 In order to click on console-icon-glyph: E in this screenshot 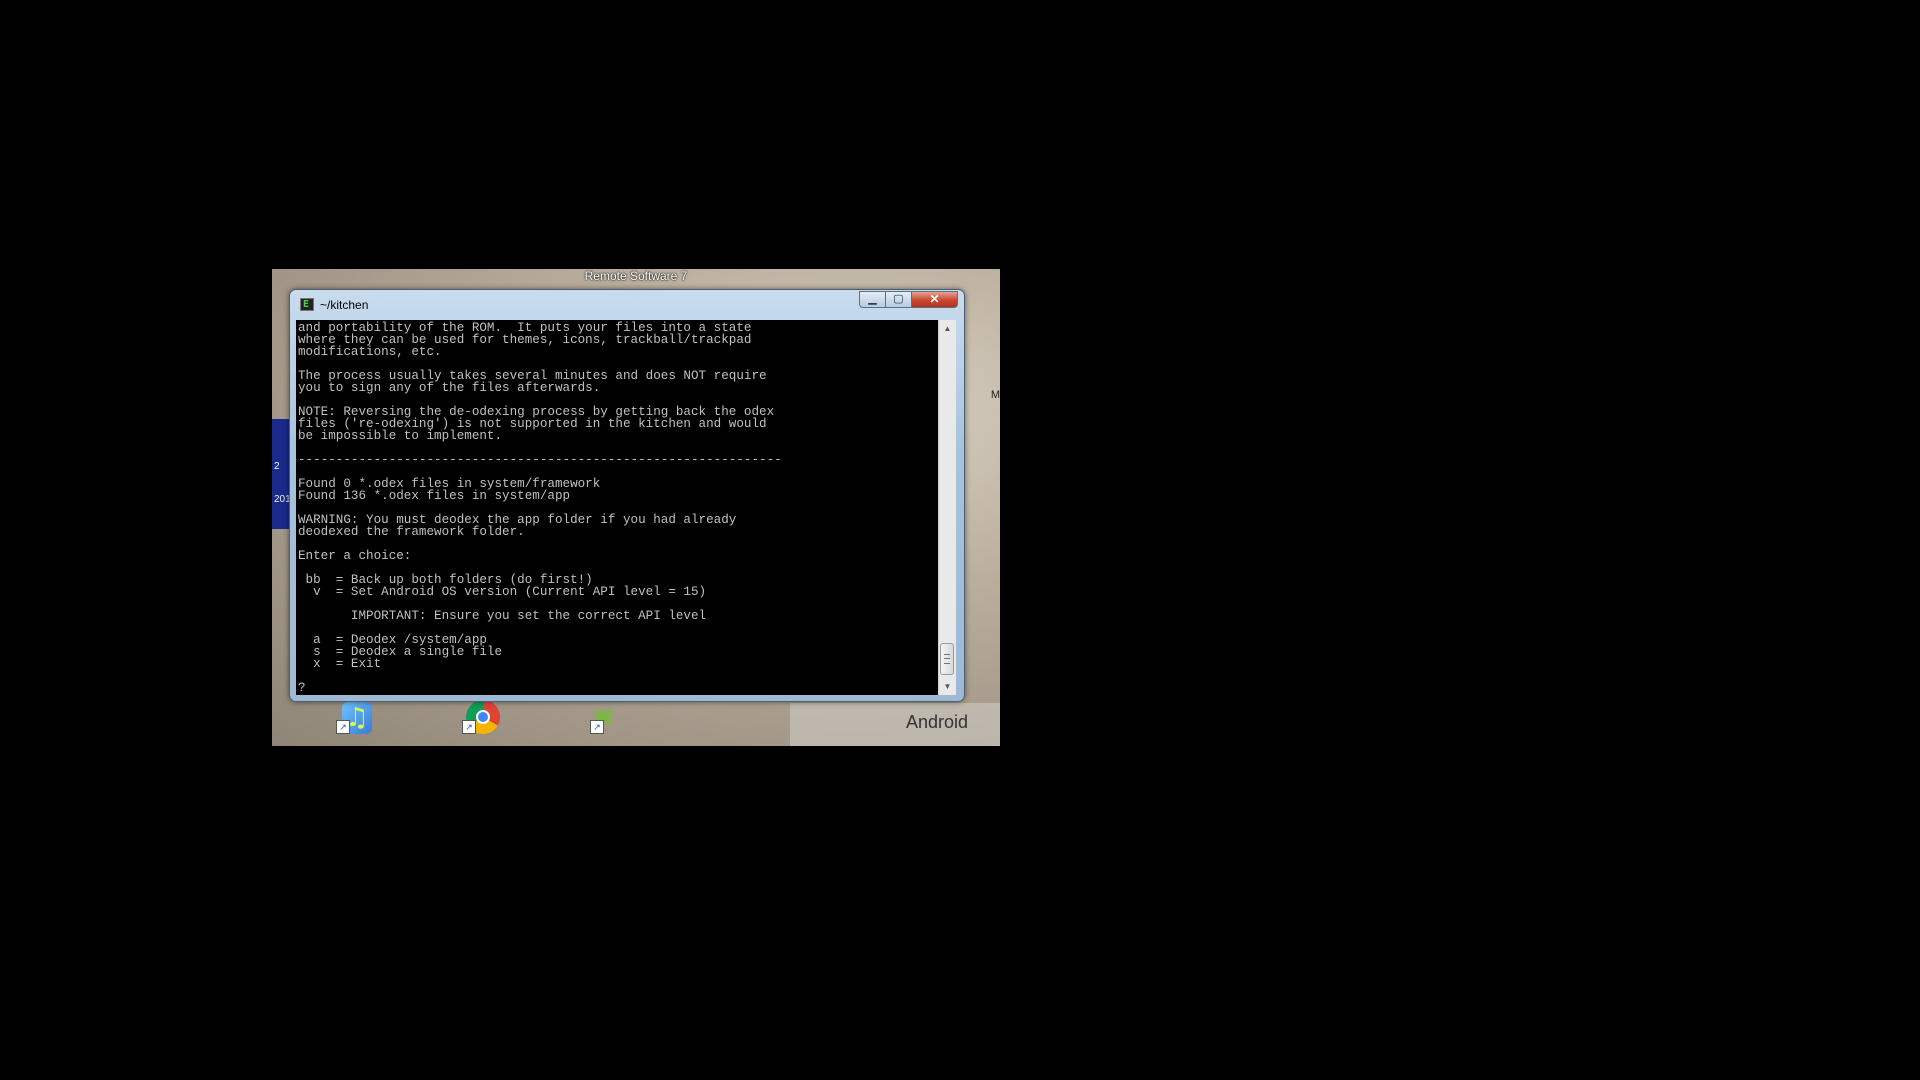, I will do `click(306, 304)`.